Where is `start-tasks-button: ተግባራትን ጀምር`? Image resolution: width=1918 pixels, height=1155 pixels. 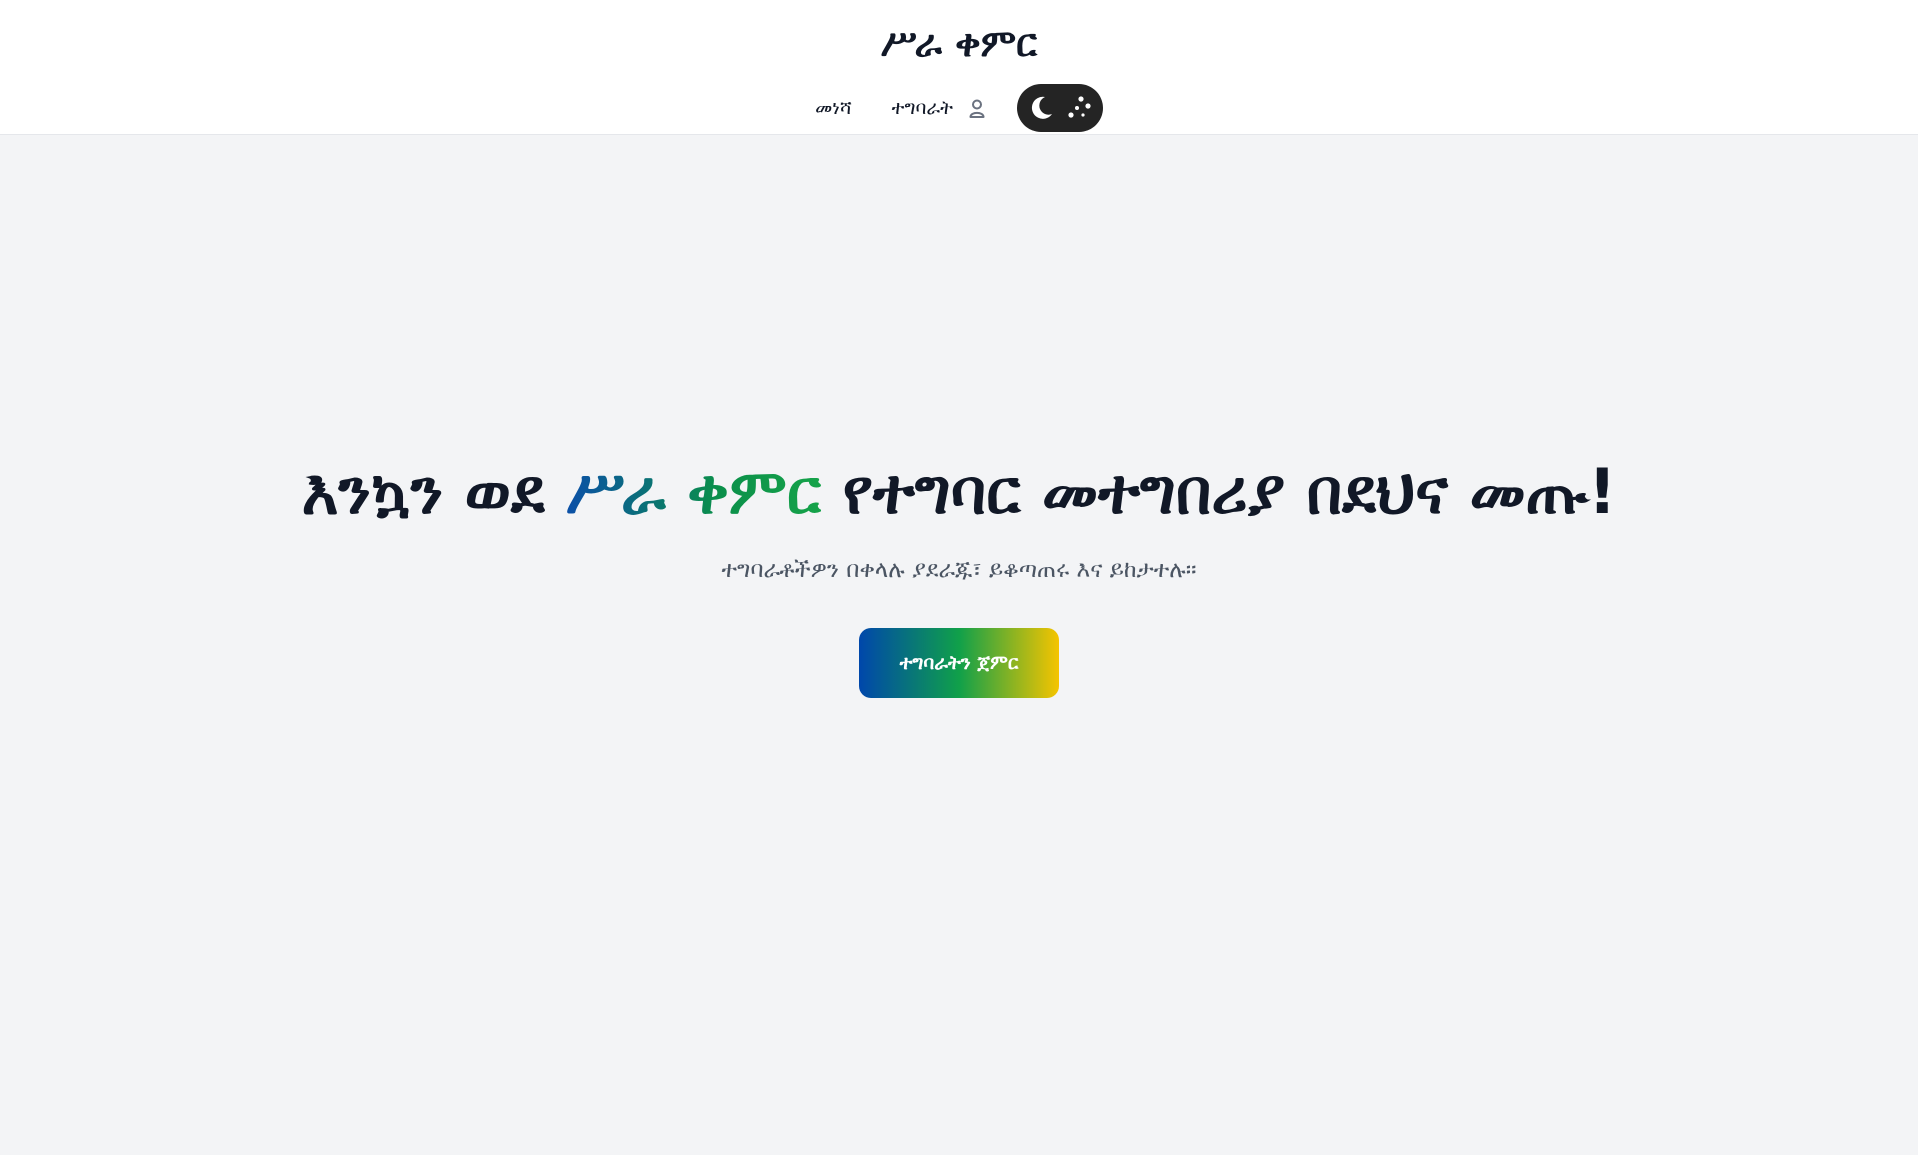 start-tasks-button: ተግባራትን ጀምር is located at coordinates (959, 663).